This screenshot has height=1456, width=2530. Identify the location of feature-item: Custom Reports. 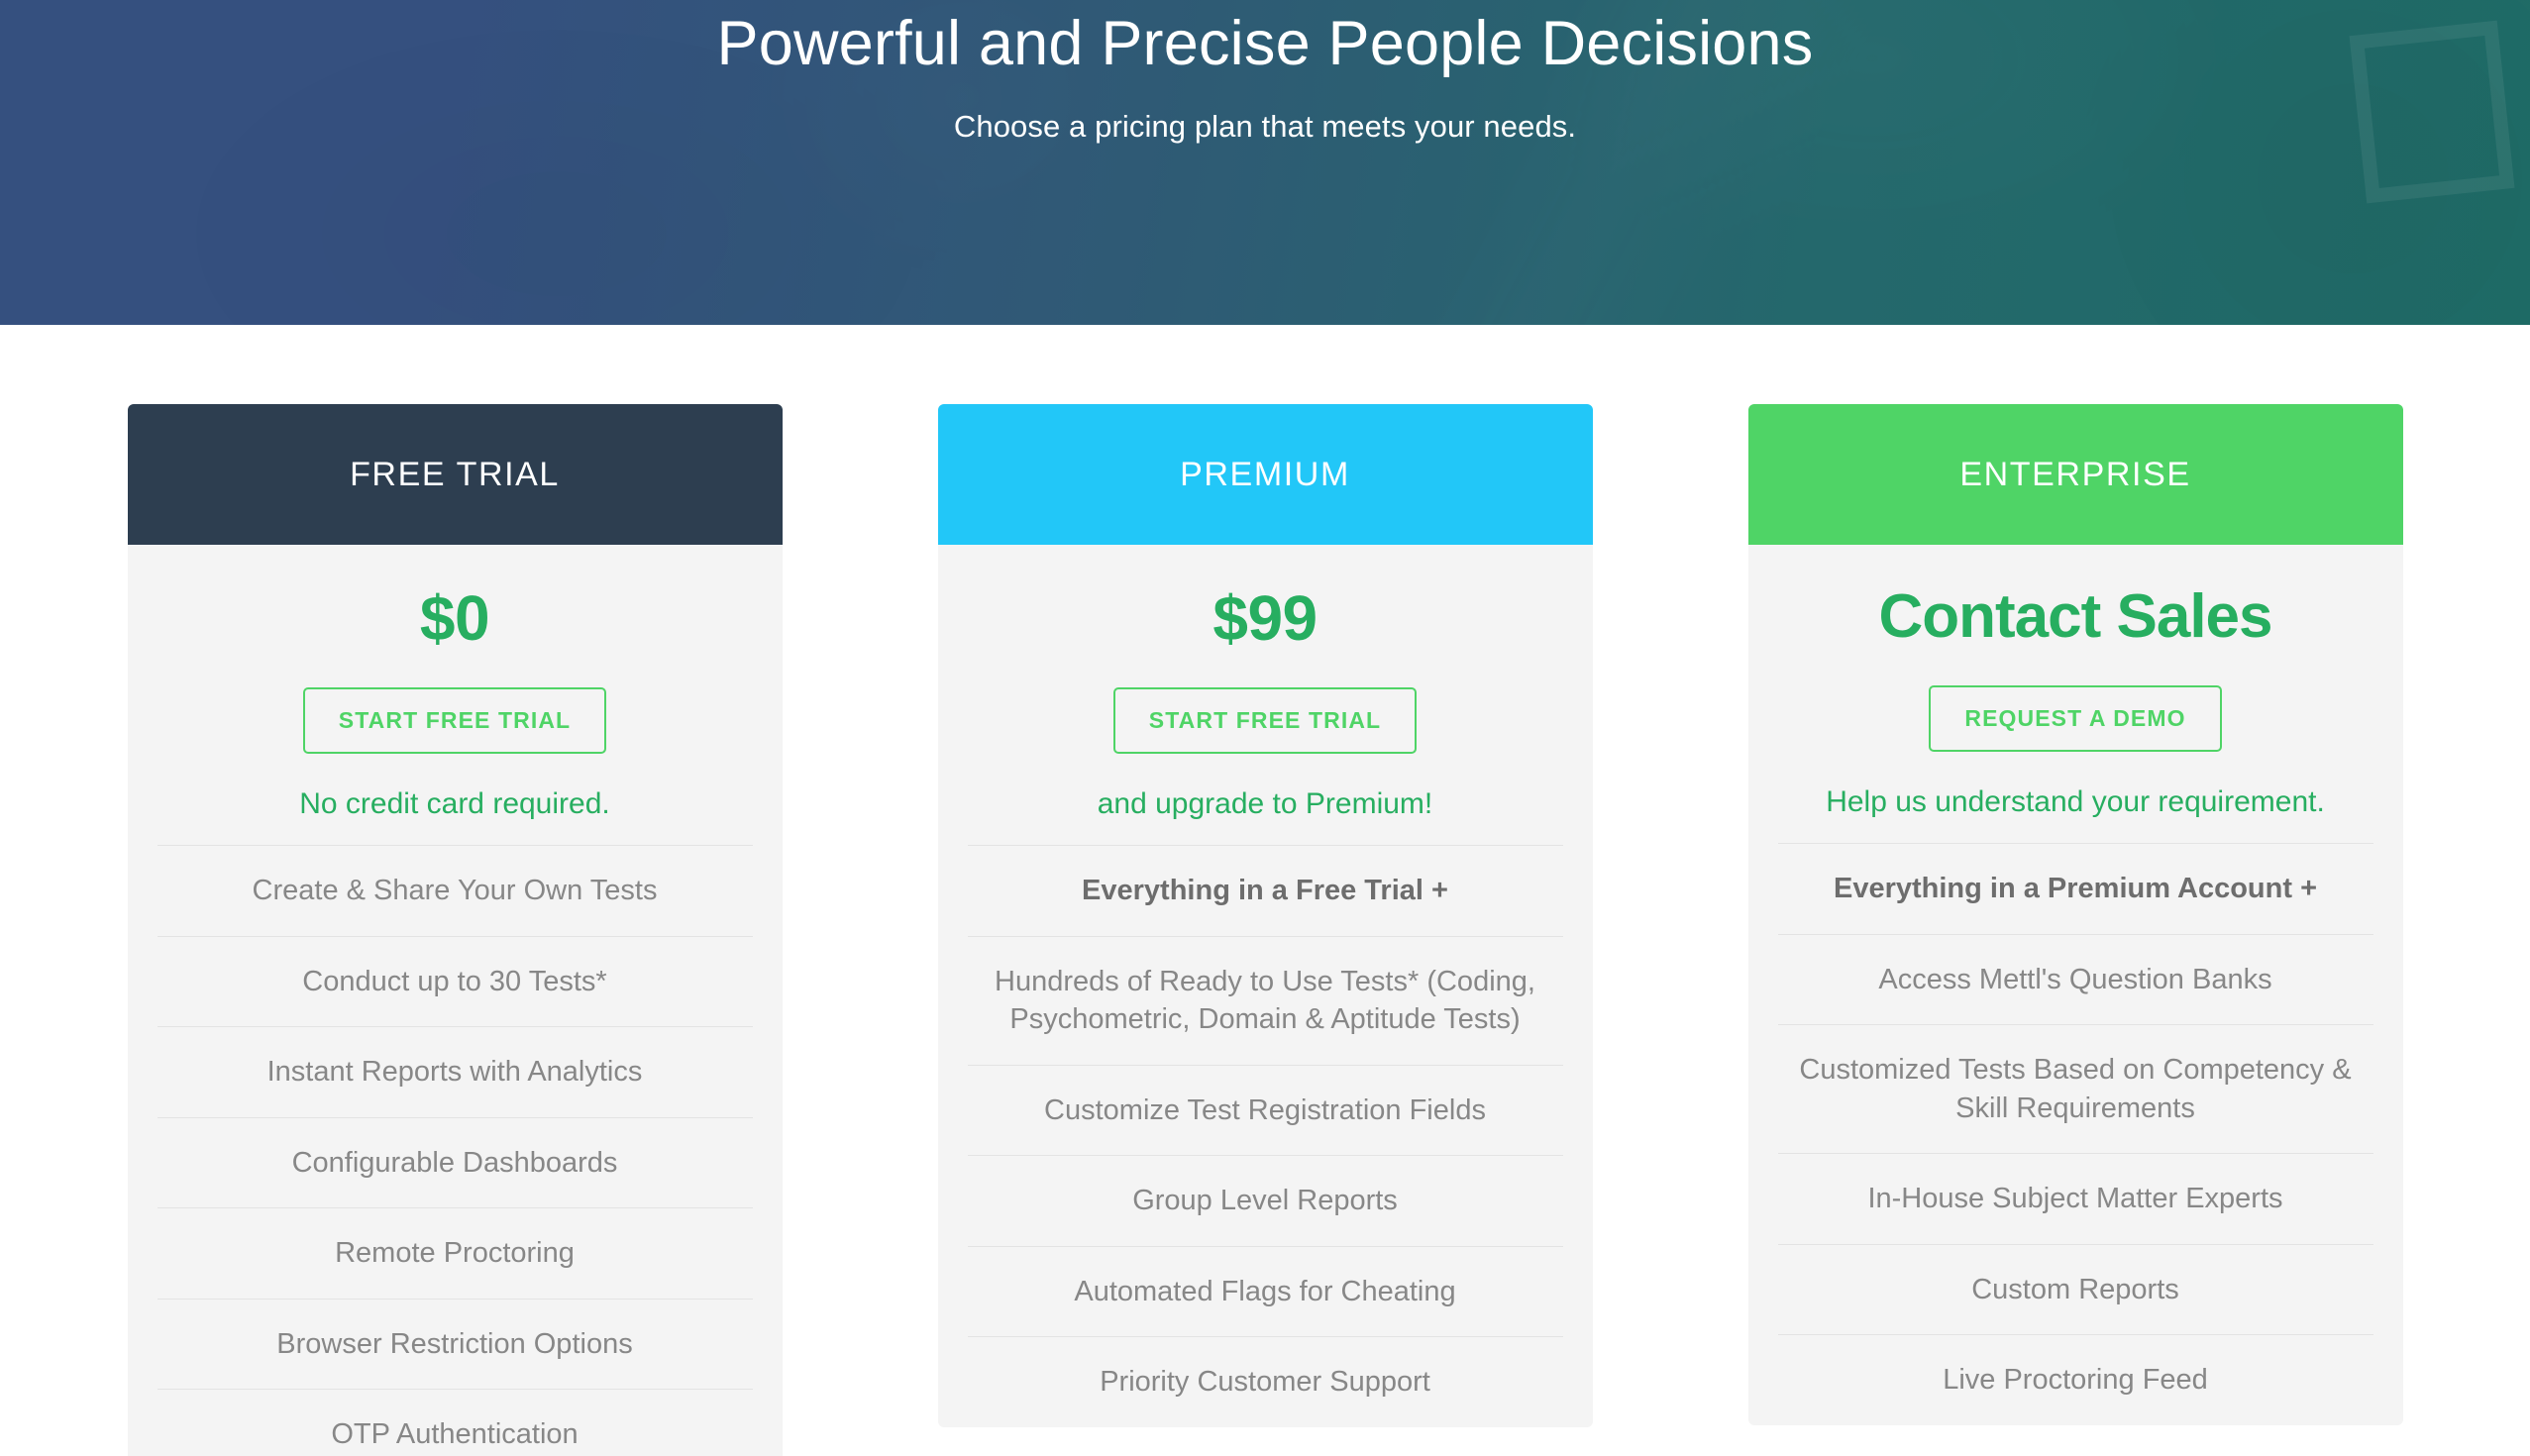
(2075, 1289).